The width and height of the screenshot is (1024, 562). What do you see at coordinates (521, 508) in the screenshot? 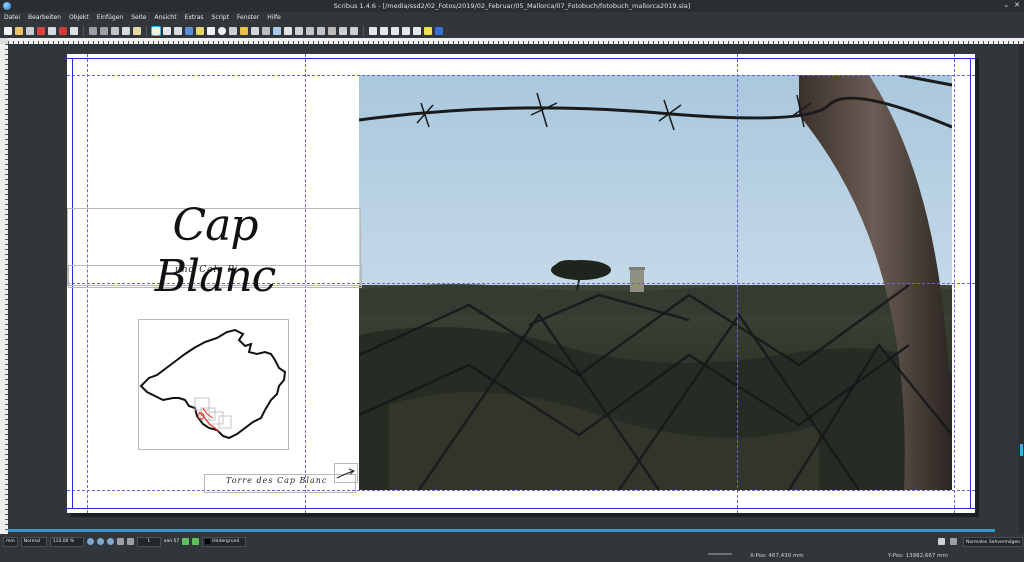
I see `page-margin-bottom` at bounding box center [521, 508].